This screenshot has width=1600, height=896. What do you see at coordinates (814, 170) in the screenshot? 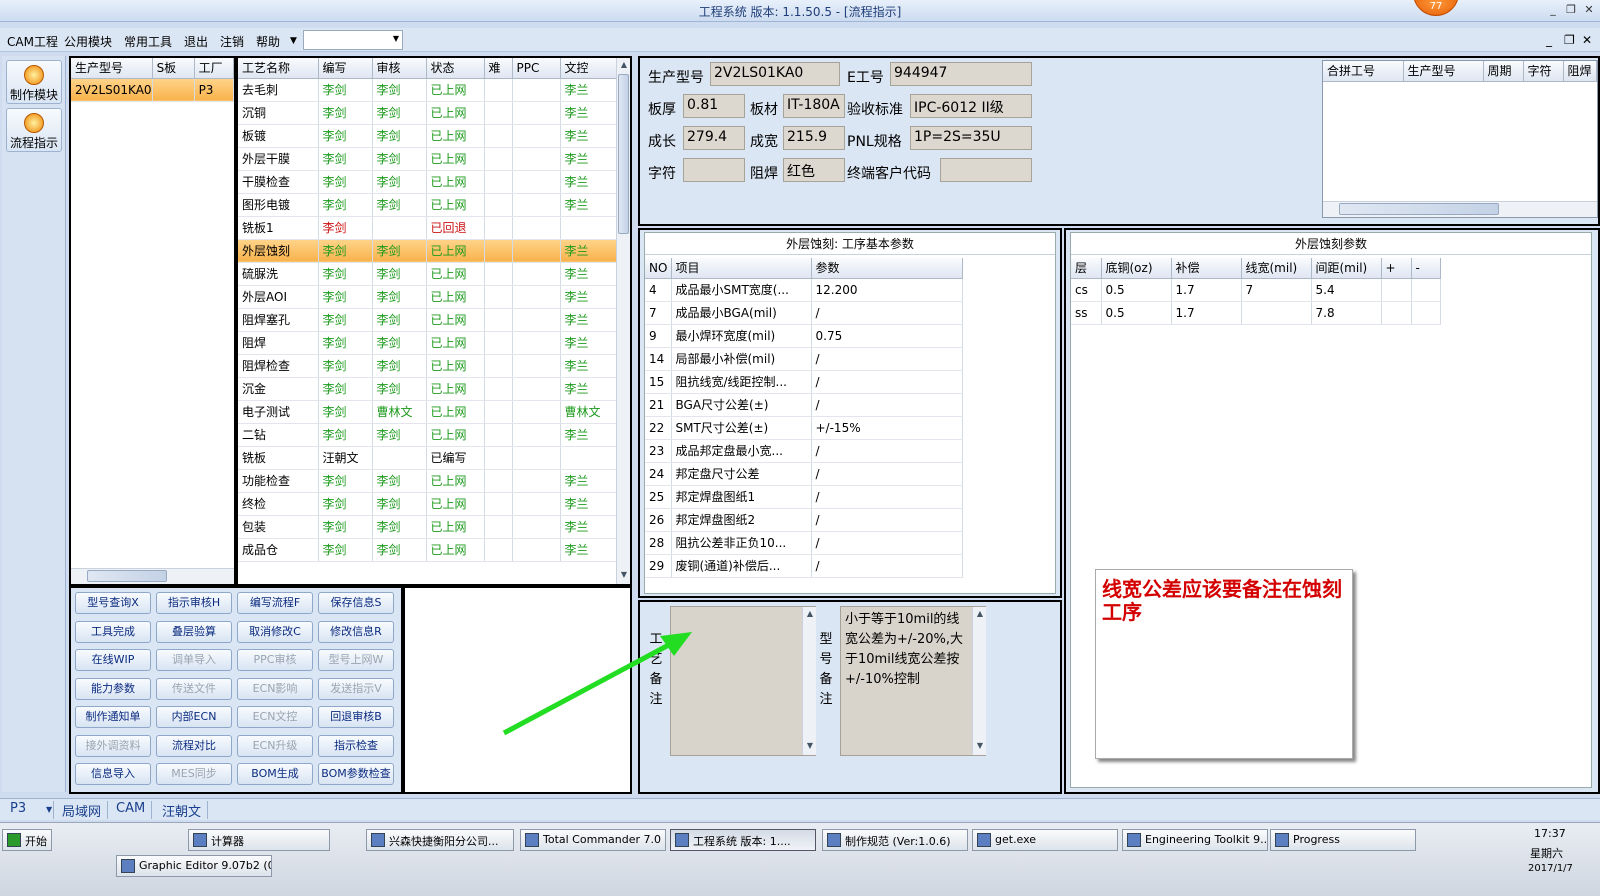
I see `field-soldermask: 红色` at bounding box center [814, 170].